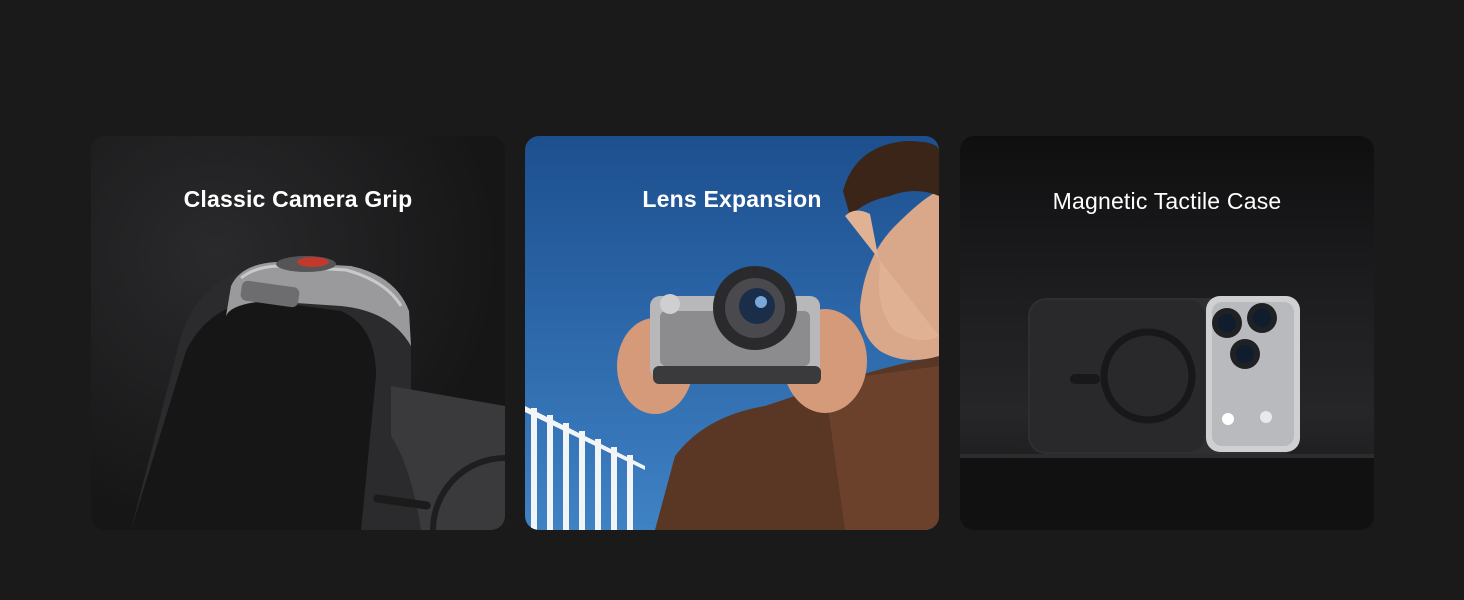  I want to click on card-title: Lens Expansion, so click(732, 199).